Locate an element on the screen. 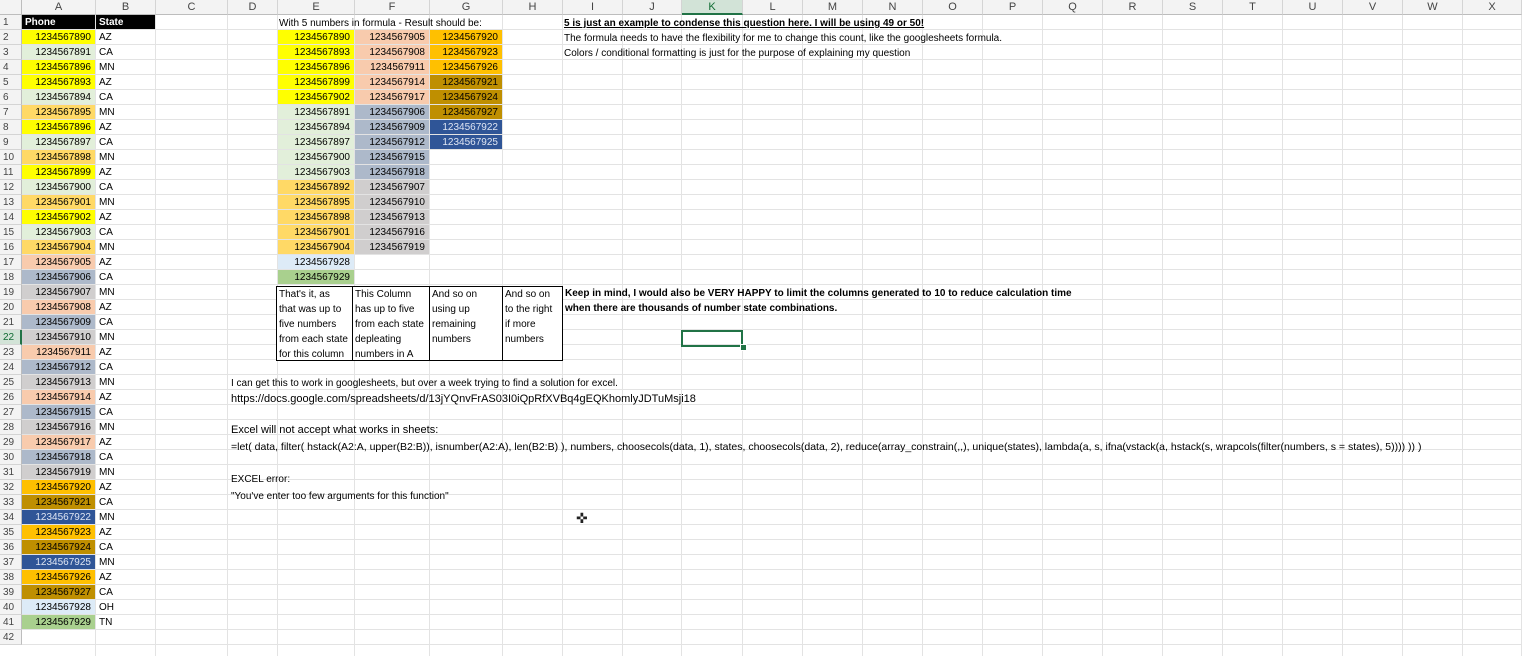  phone-cell: 1234567899 is located at coordinates (58, 172).